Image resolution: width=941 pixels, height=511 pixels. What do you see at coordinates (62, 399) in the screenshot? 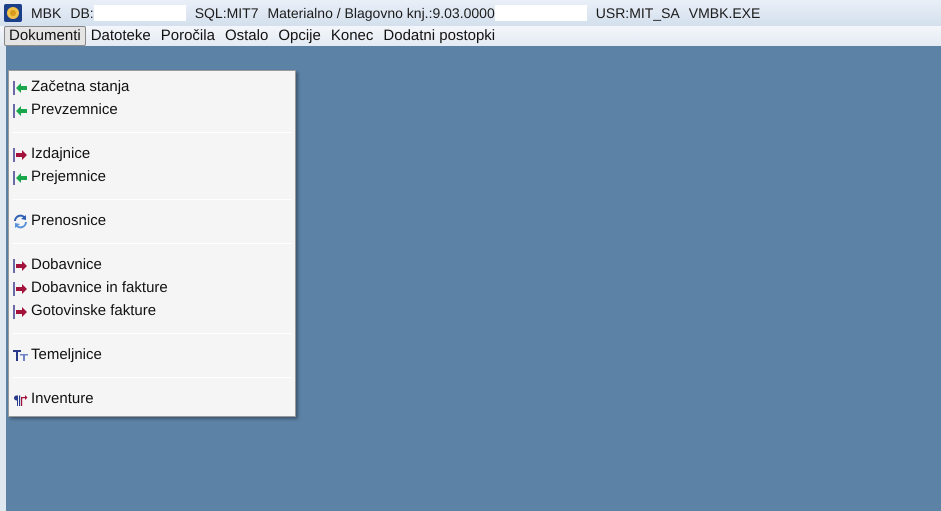
I see `menu-option: Inventure` at bounding box center [62, 399].